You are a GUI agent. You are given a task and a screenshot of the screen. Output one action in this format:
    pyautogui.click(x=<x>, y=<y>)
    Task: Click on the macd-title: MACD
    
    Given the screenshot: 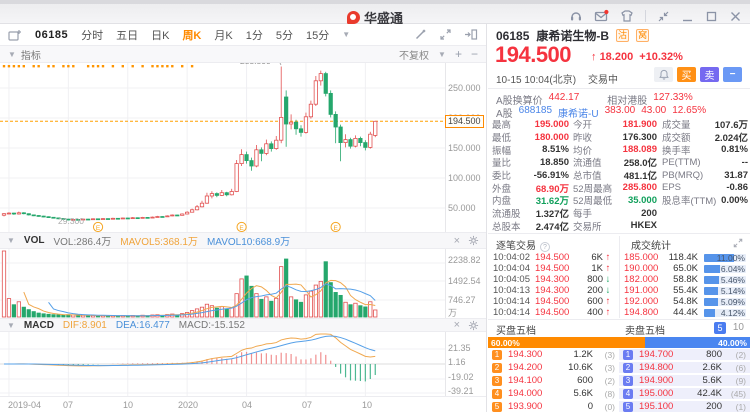 What is the action you would take?
    pyautogui.click(x=39, y=325)
    